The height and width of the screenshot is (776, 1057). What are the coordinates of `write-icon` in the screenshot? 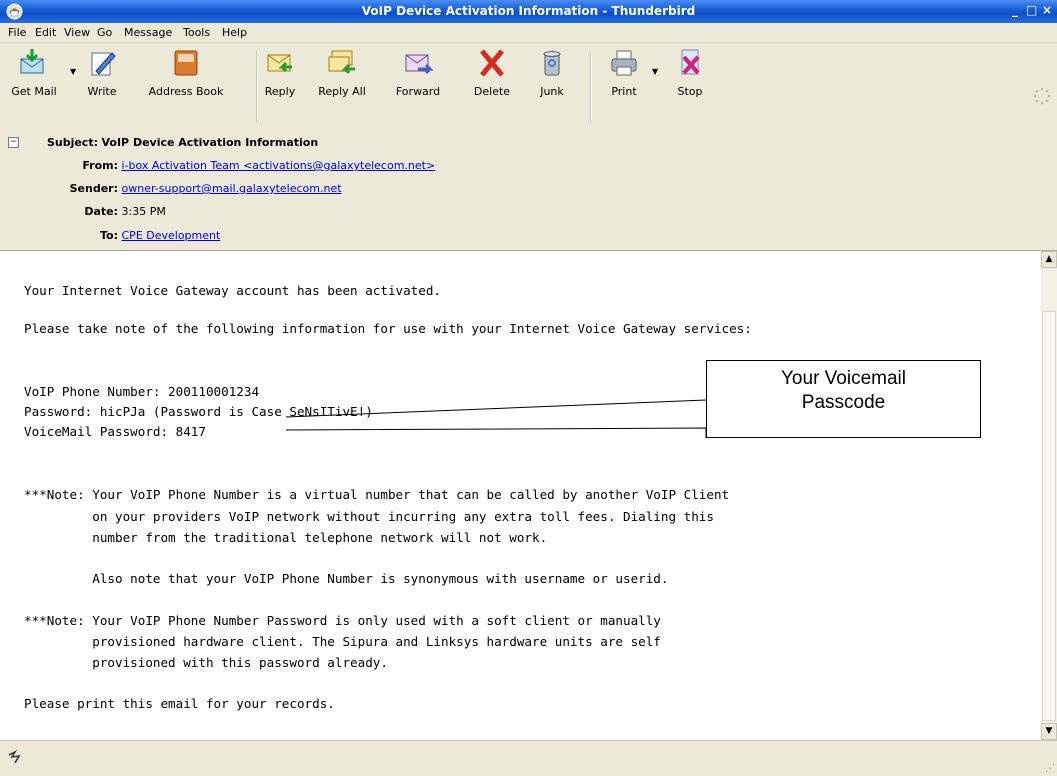 It's located at (103, 64).